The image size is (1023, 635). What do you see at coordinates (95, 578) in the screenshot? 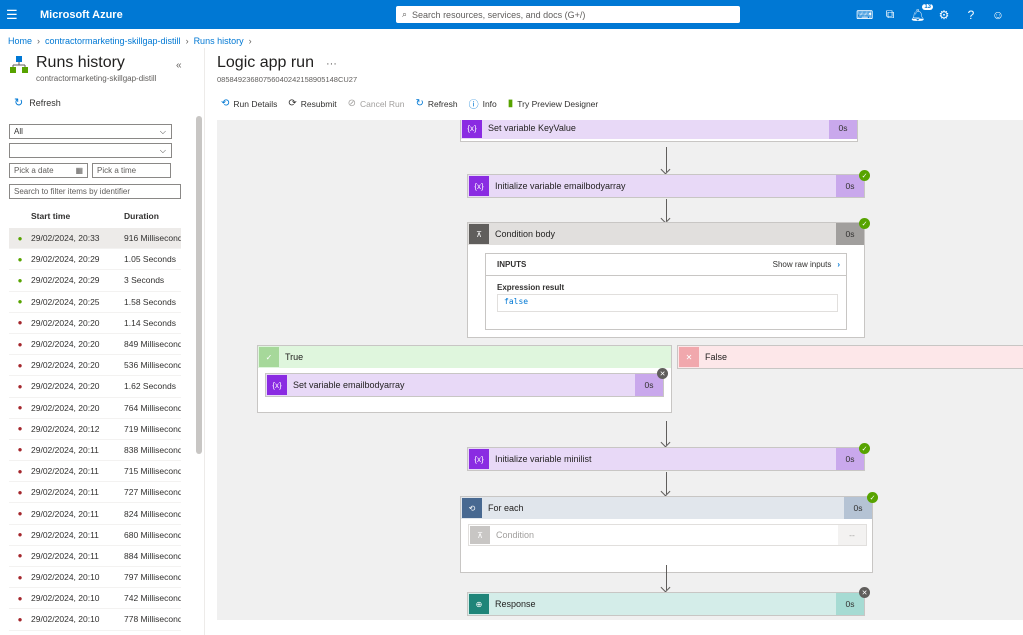
I see `table-row: ● 29/02/2024, 20:10 797 Milliseconds` at bounding box center [95, 578].